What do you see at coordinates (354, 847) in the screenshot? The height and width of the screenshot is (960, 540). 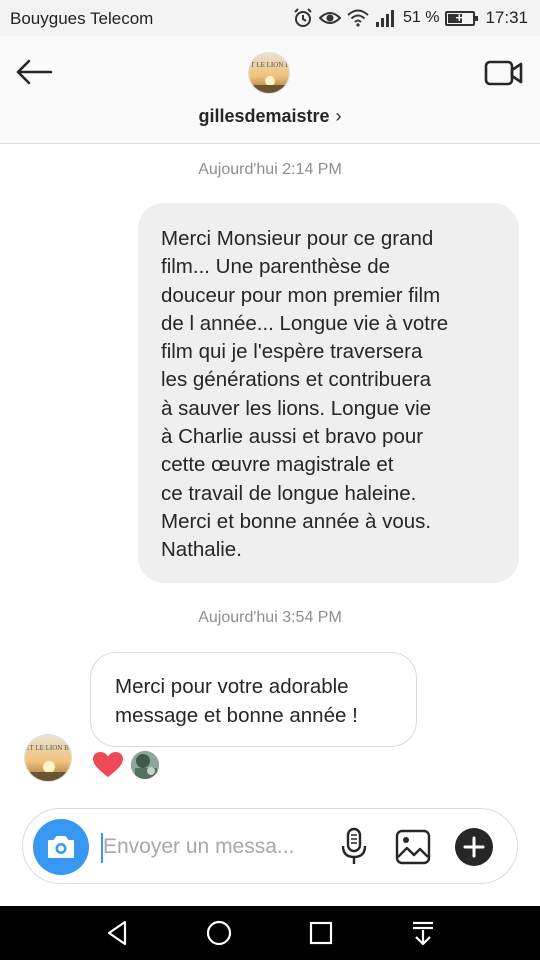 I see `microphone-icon` at bounding box center [354, 847].